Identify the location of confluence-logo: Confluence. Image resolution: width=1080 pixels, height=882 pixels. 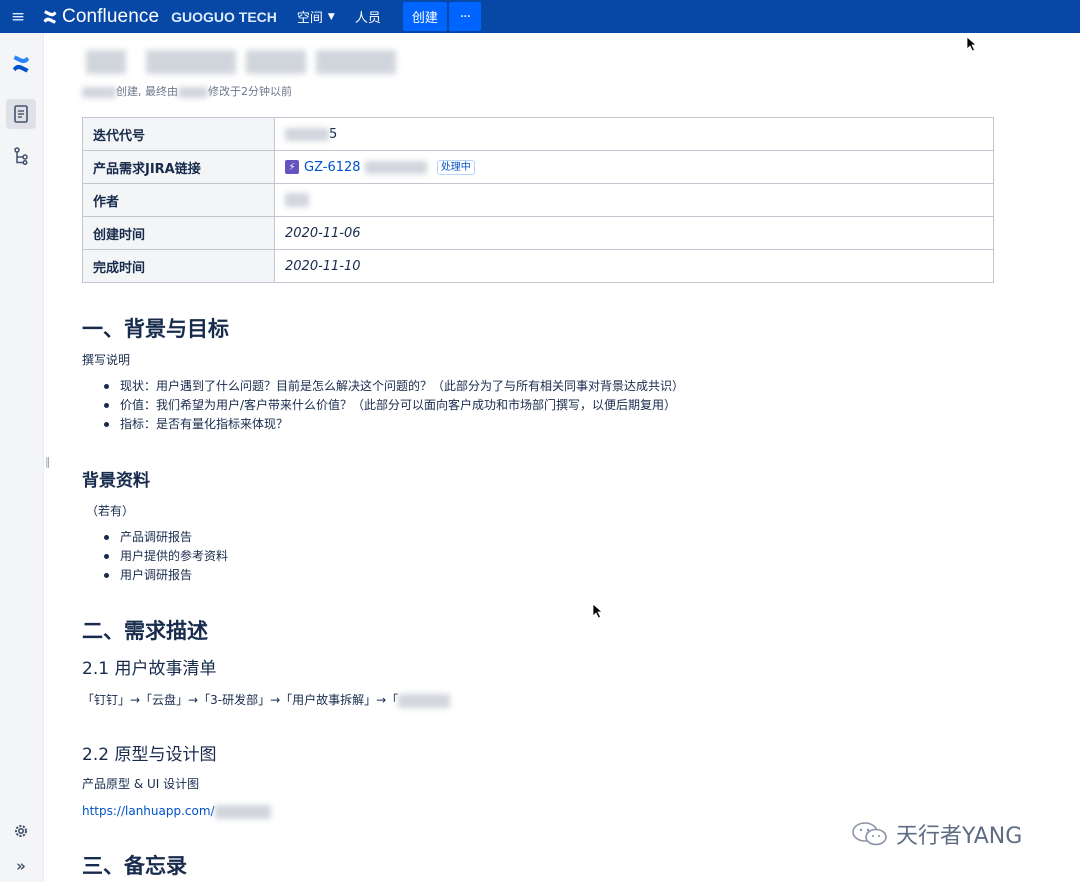
(100, 17).